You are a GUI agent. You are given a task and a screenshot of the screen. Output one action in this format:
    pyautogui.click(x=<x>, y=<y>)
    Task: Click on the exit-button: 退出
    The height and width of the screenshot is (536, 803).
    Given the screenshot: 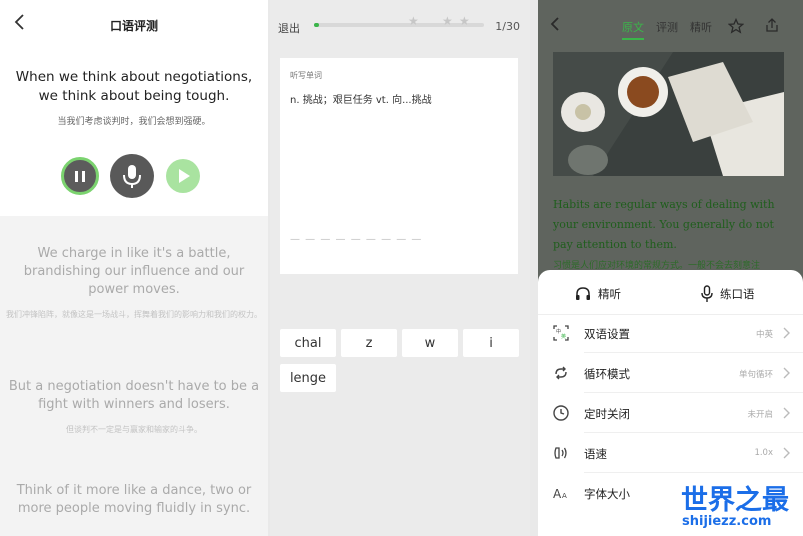 What is the action you would take?
    pyautogui.click(x=289, y=28)
    